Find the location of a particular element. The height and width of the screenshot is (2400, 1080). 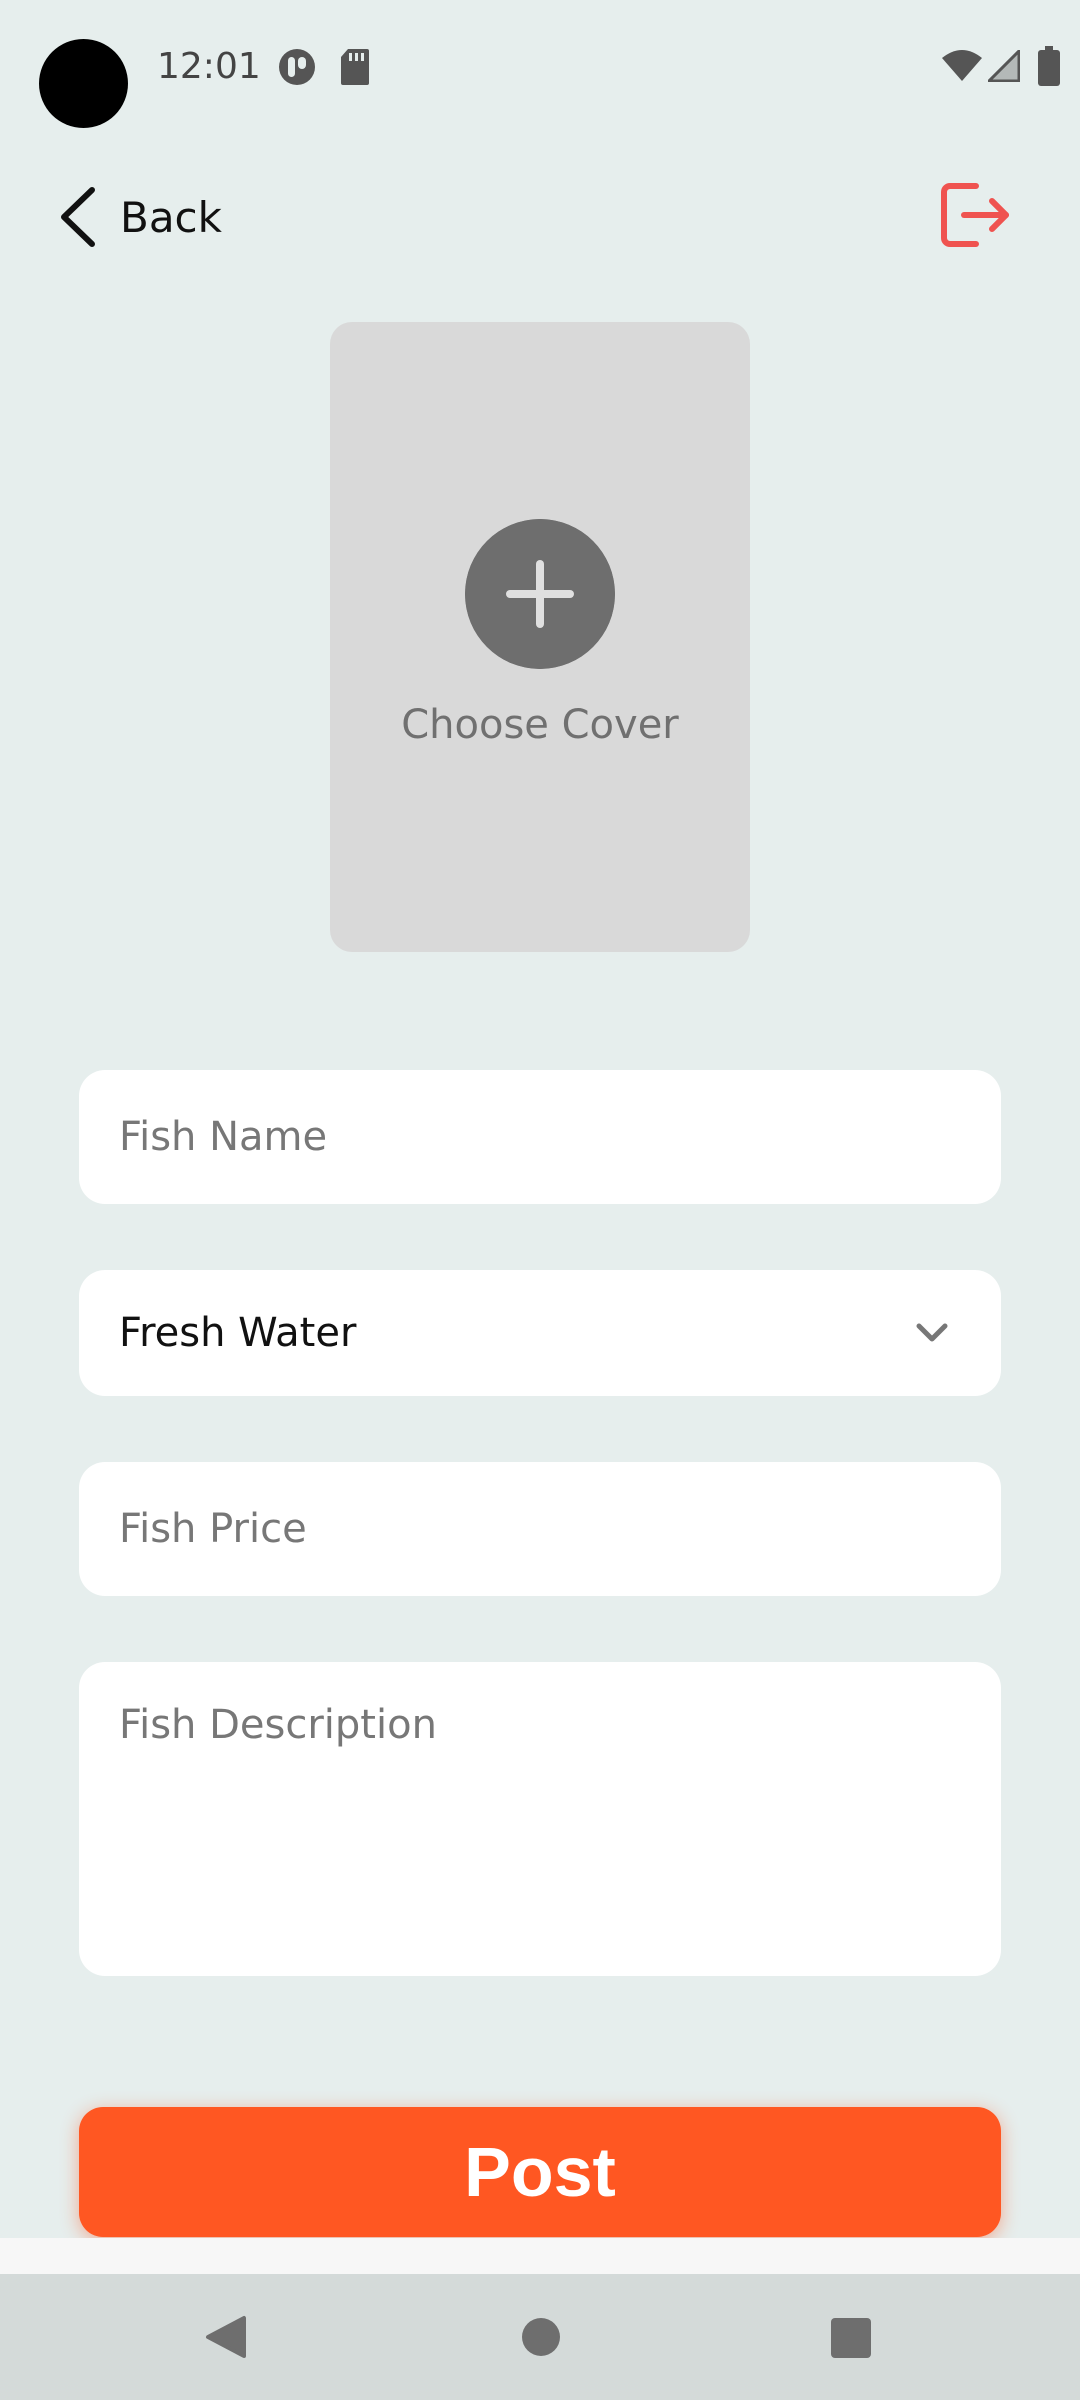

fish-name-input is located at coordinates (540, 1137).